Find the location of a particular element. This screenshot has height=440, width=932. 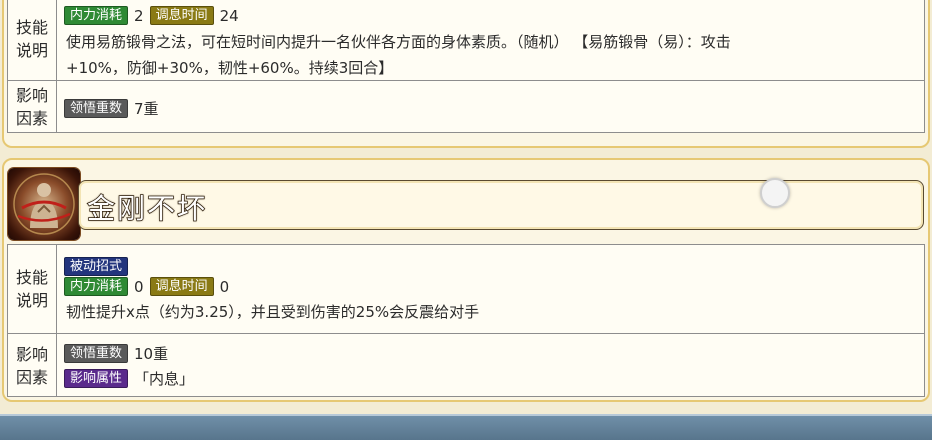

skill-title-bar: 金刚不坏 is located at coordinates (501, 205).